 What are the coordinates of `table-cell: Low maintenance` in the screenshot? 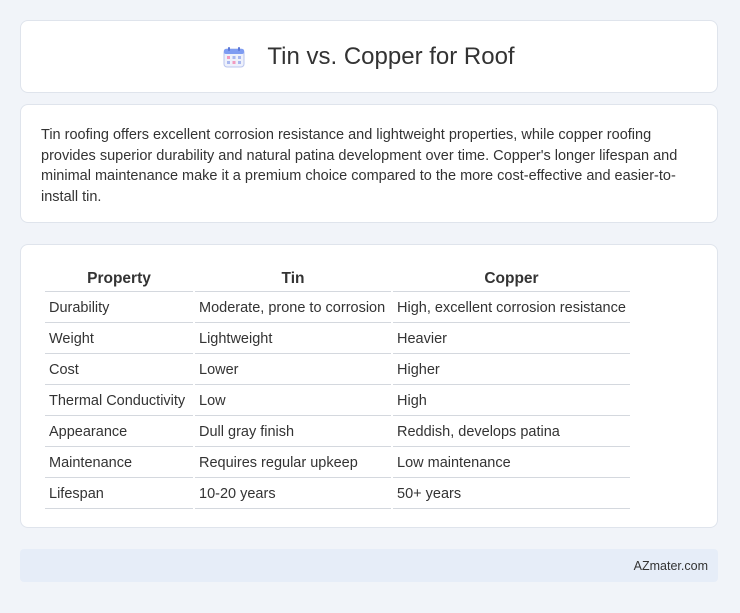 It's located at (511, 463).